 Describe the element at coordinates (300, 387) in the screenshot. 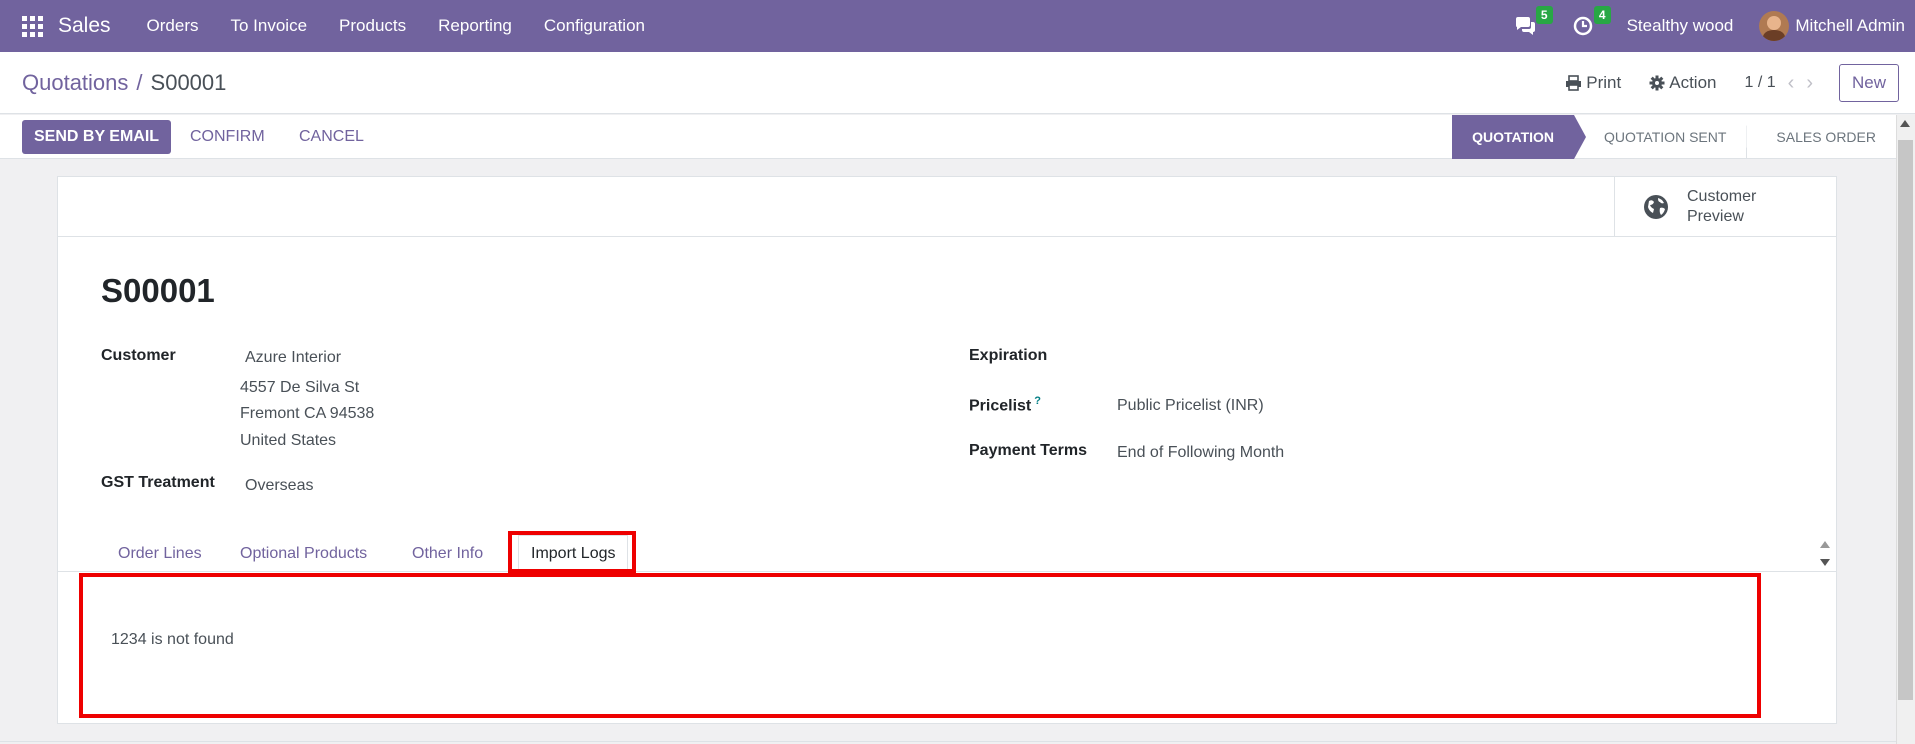

I see `address-line1: 4557 De Silva St` at that location.